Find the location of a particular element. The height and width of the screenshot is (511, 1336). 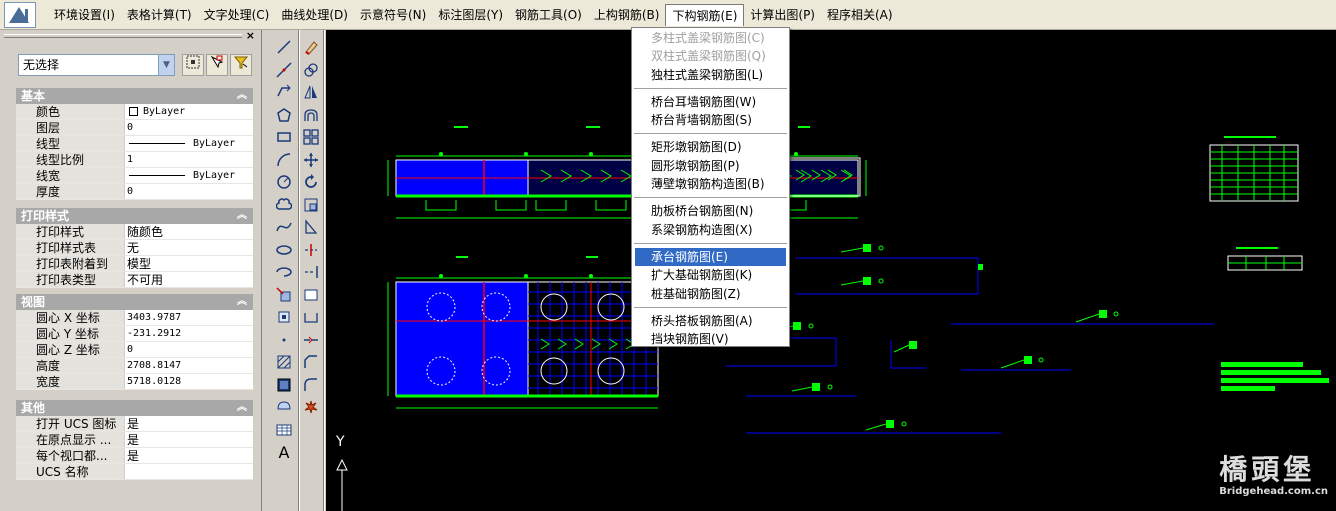

insert-block-icon is located at coordinates (284, 295).